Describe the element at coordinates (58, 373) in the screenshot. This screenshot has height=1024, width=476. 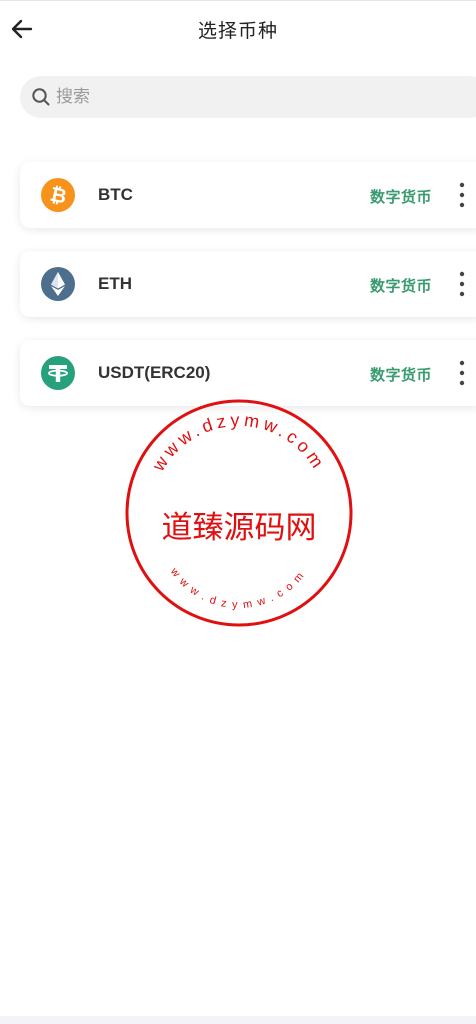
I see `tether-icon` at that location.